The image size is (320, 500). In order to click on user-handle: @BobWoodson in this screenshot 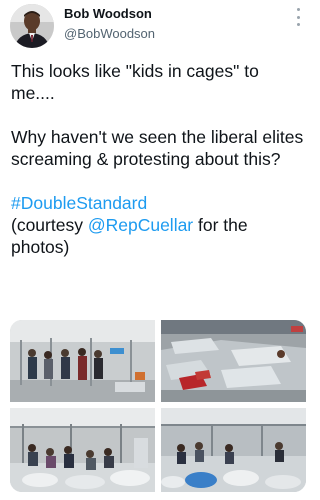, I will do `click(109, 33)`.